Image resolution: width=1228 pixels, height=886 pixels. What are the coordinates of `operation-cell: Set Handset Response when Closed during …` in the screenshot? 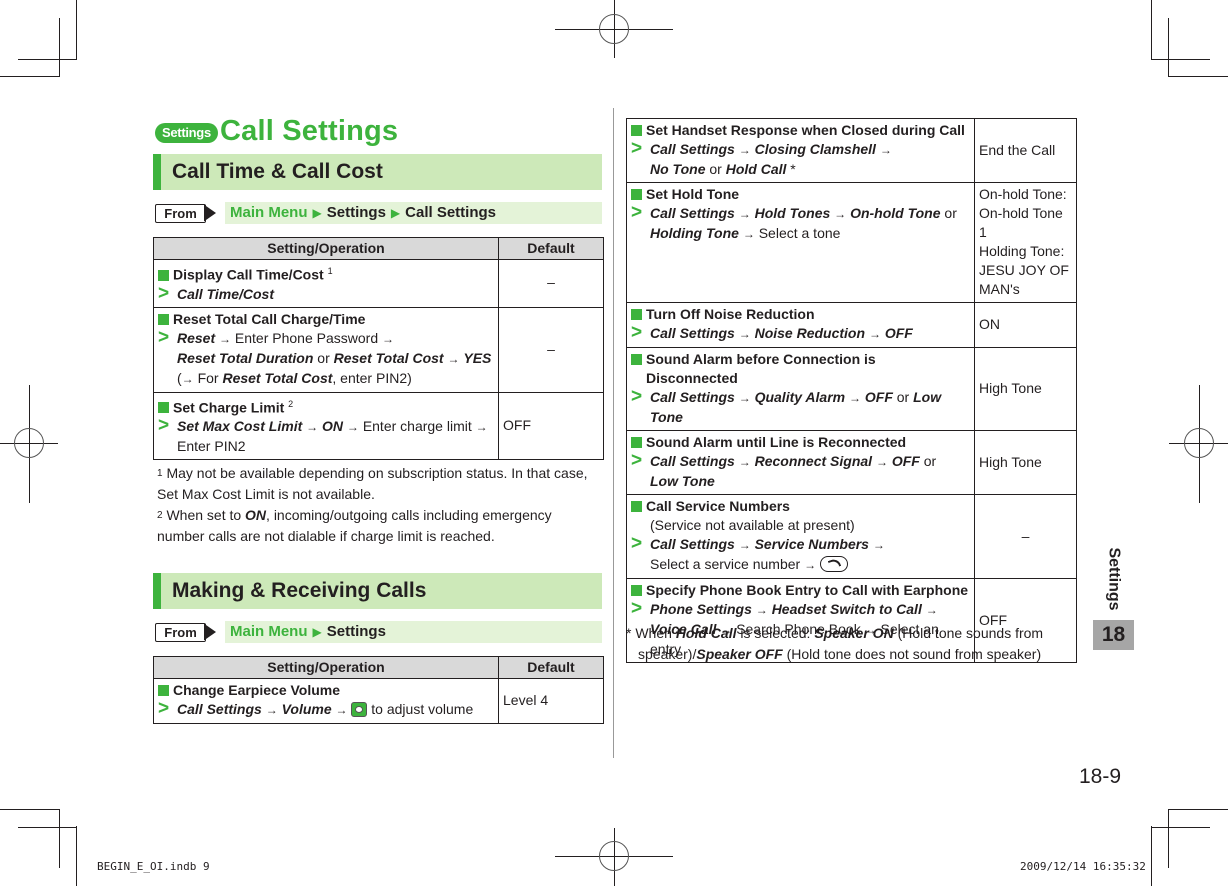 It's located at (800, 150).